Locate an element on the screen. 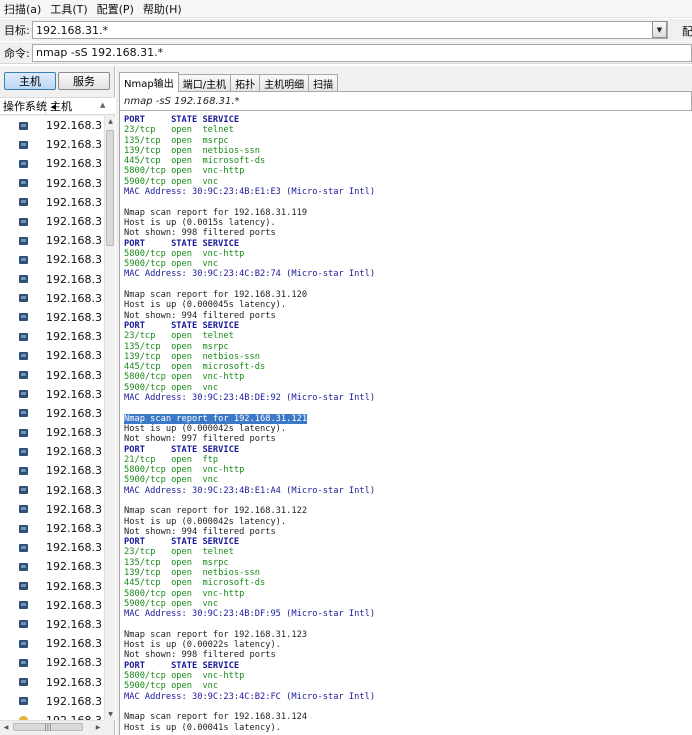 This screenshot has height=735, width=692. target-dropdown-button: ▼ is located at coordinates (659, 29).